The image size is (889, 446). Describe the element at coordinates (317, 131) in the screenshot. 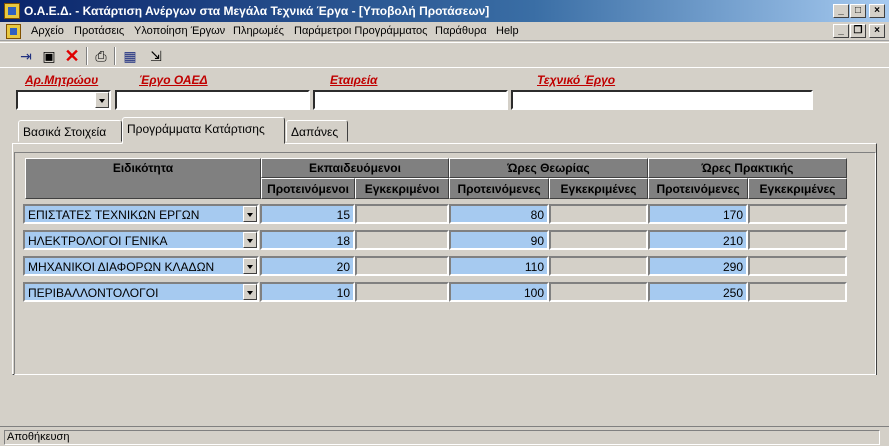

I see `tab-expenses: Δαπάνες` at that location.